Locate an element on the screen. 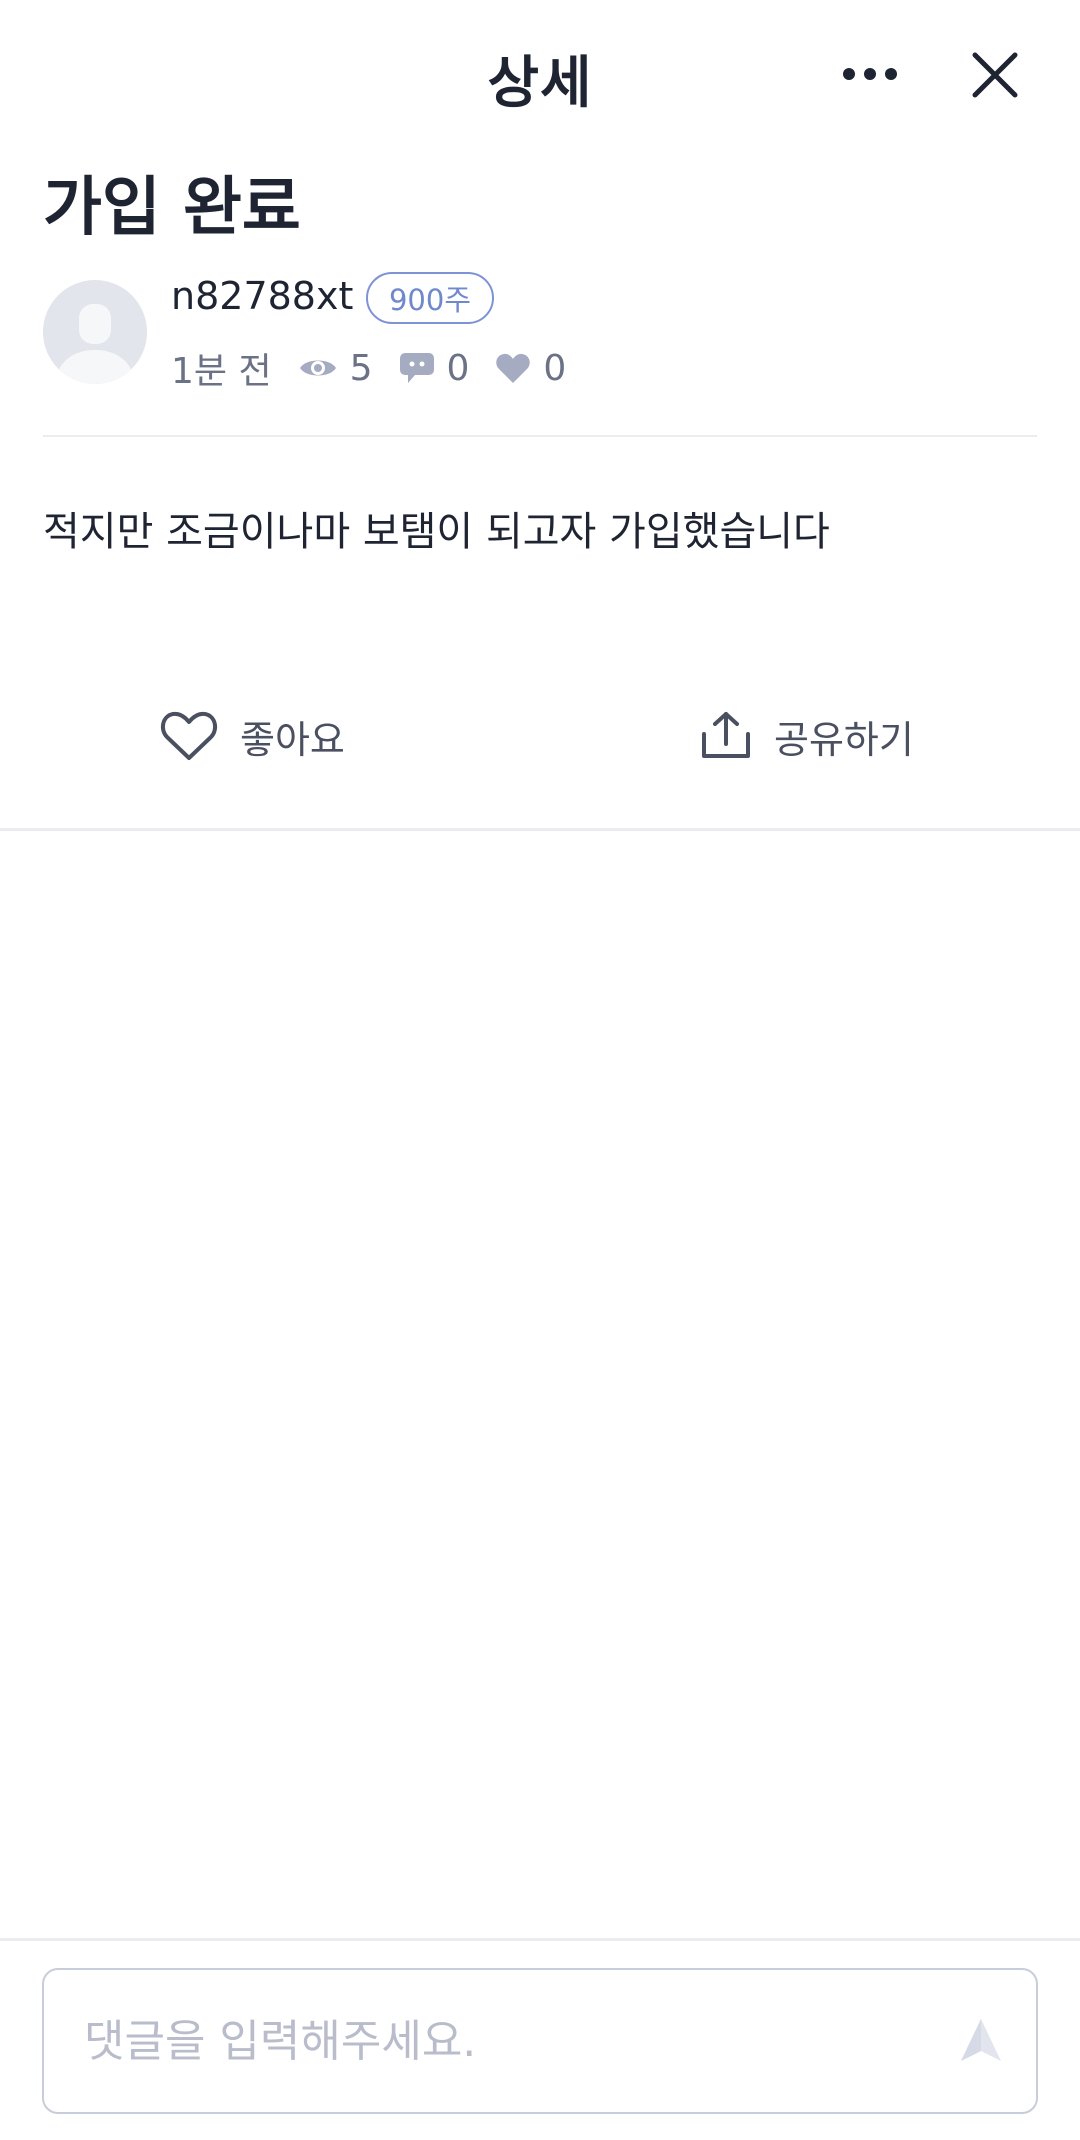  share-button-label: 공유하기 is located at coordinates (844, 739).